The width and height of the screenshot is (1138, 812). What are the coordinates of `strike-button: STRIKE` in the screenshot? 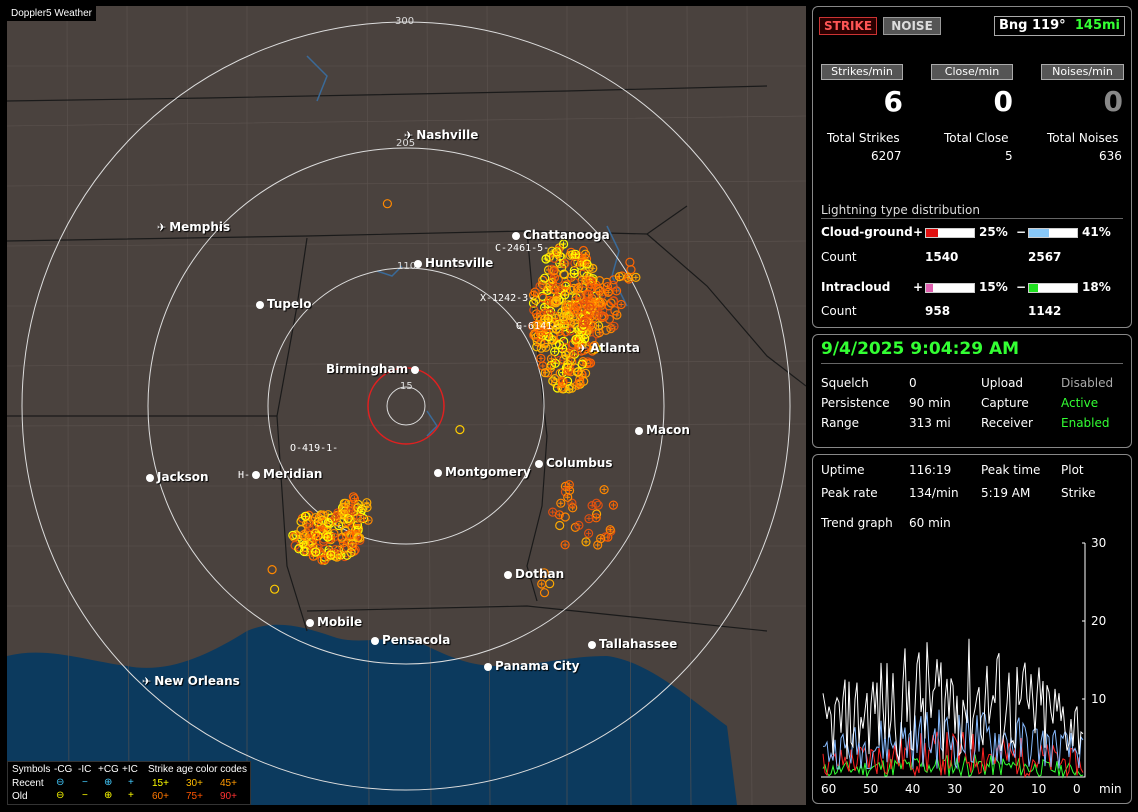 It's located at (848, 26).